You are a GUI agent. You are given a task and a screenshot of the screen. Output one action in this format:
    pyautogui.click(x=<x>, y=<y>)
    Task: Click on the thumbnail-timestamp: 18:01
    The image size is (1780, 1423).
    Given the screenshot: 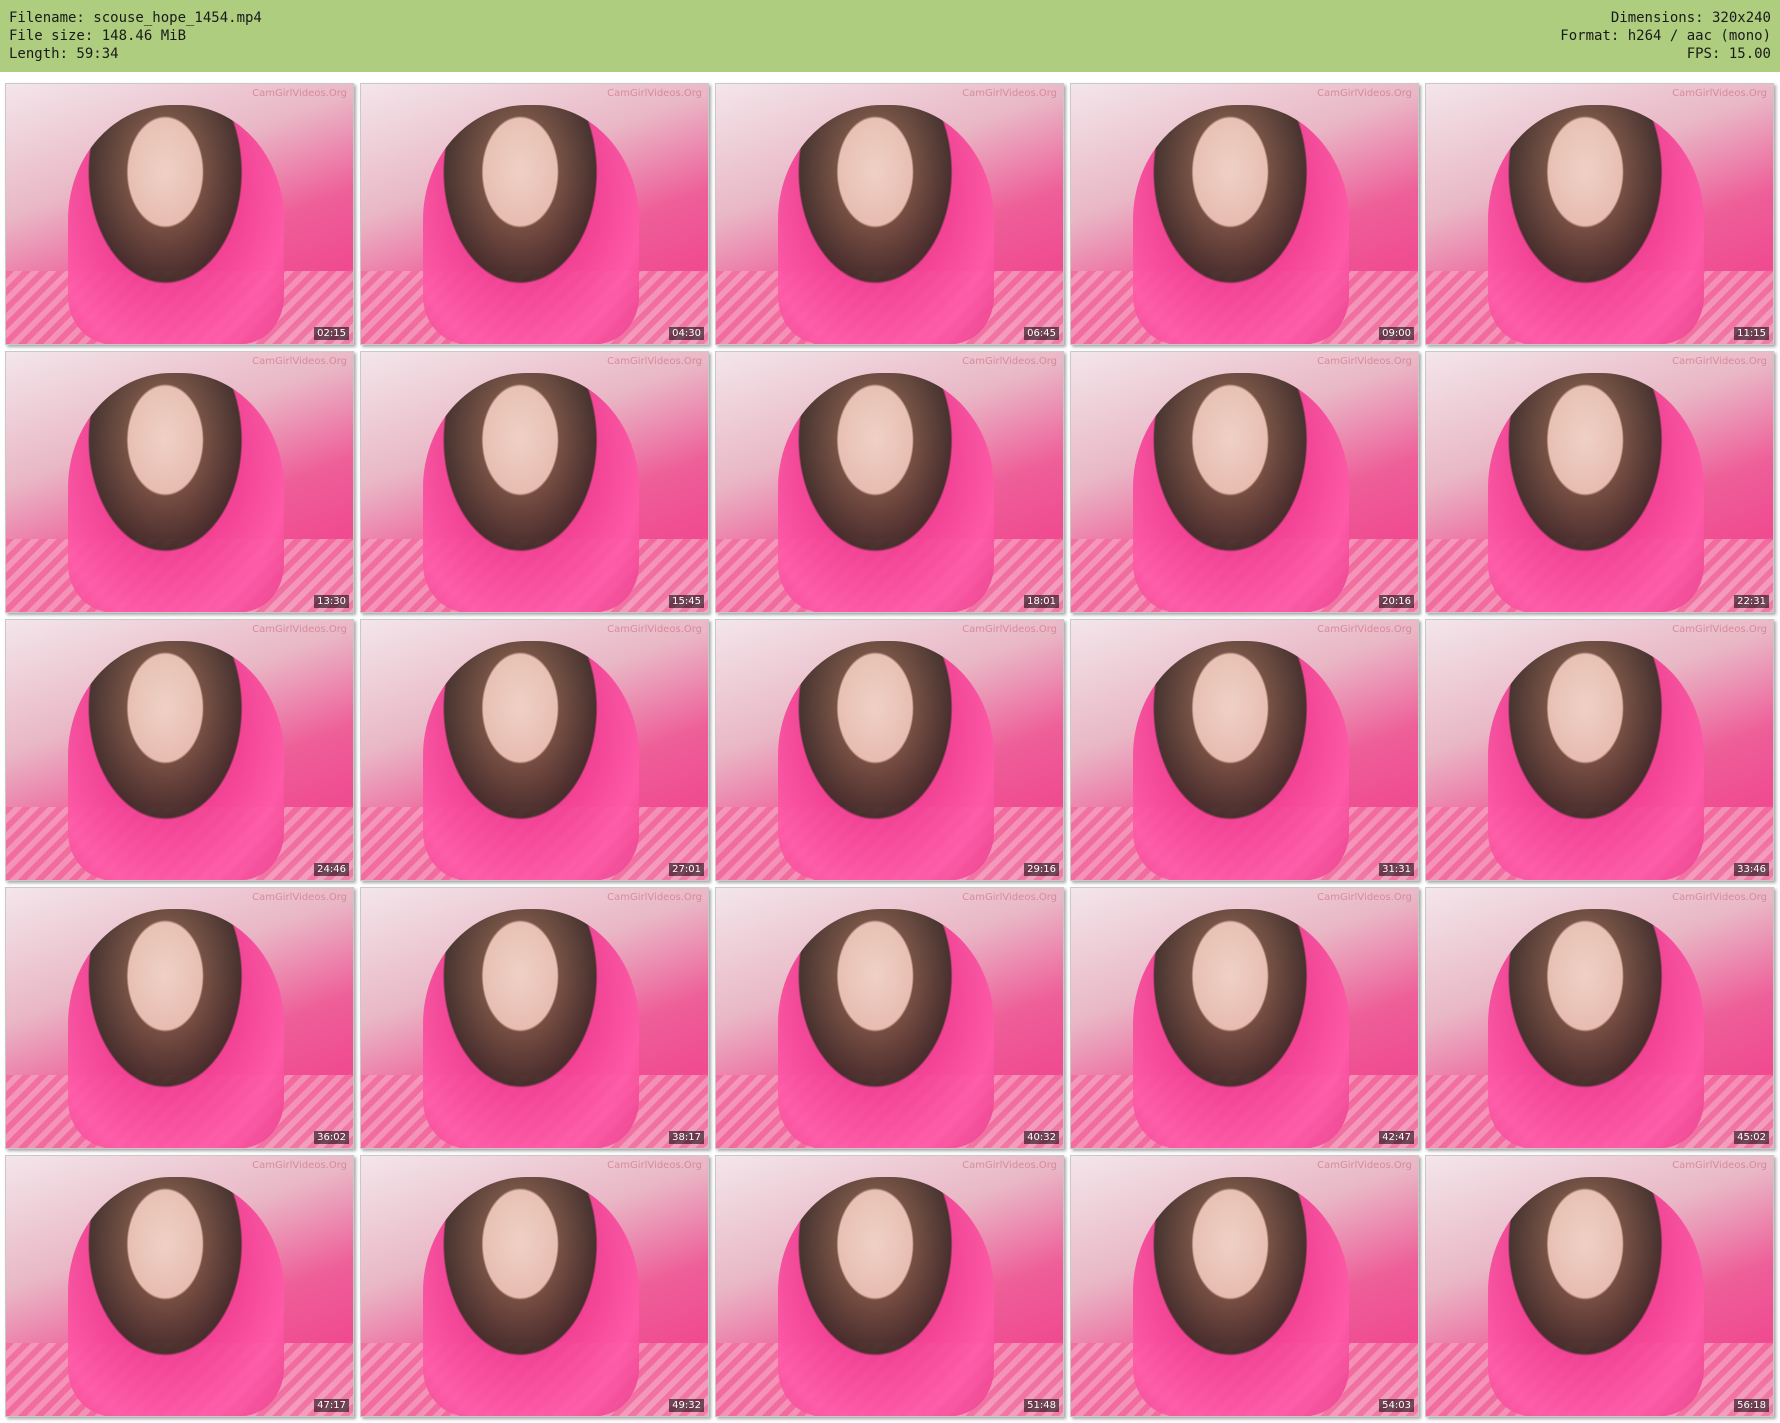 What is the action you would take?
    pyautogui.click(x=1041, y=601)
    